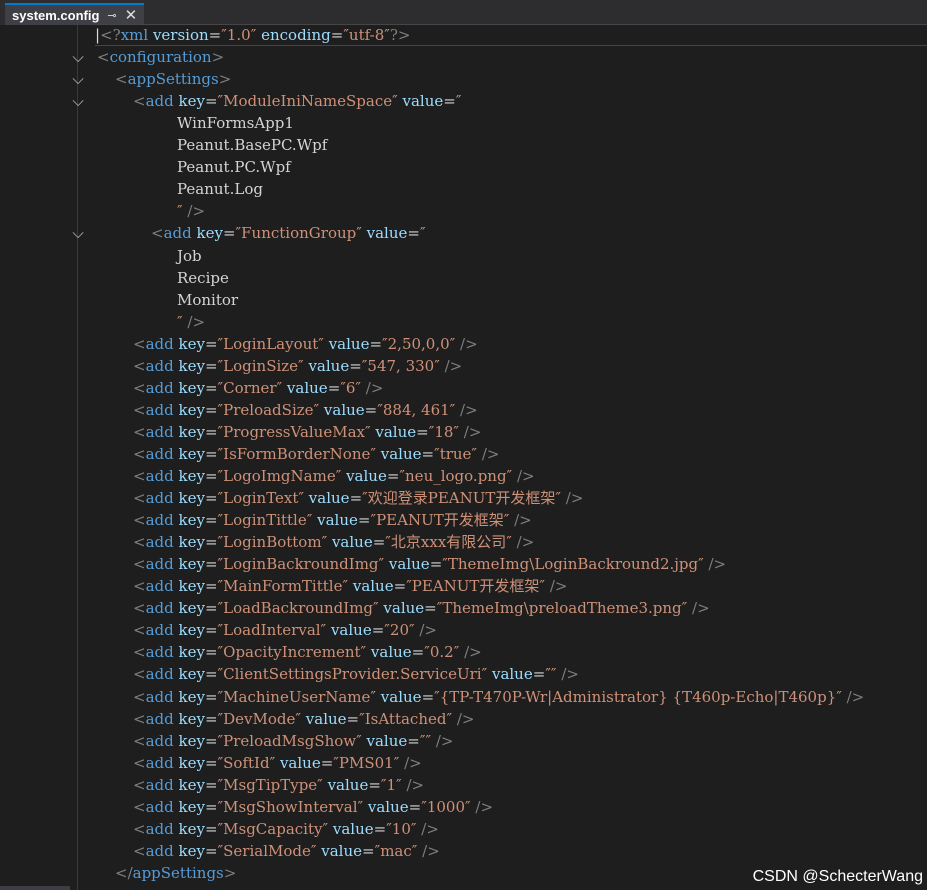 This screenshot has width=927, height=890. What do you see at coordinates (268, 409) in the screenshot?
I see `entry-key: ″PreloadSize″` at bounding box center [268, 409].